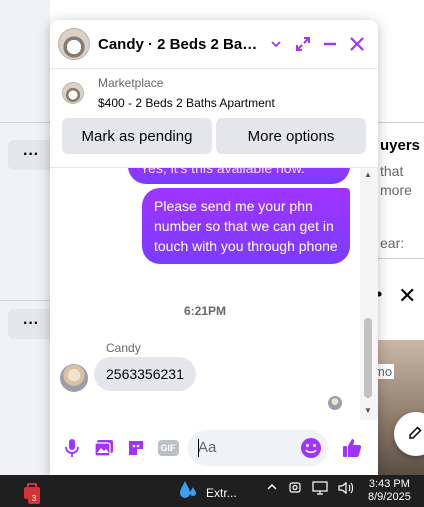 The height and width of the screenshot is (507, 424). Describe the element at coordinates (291, 136) in the screenshot. I see `more-options-button: More options` at that location.